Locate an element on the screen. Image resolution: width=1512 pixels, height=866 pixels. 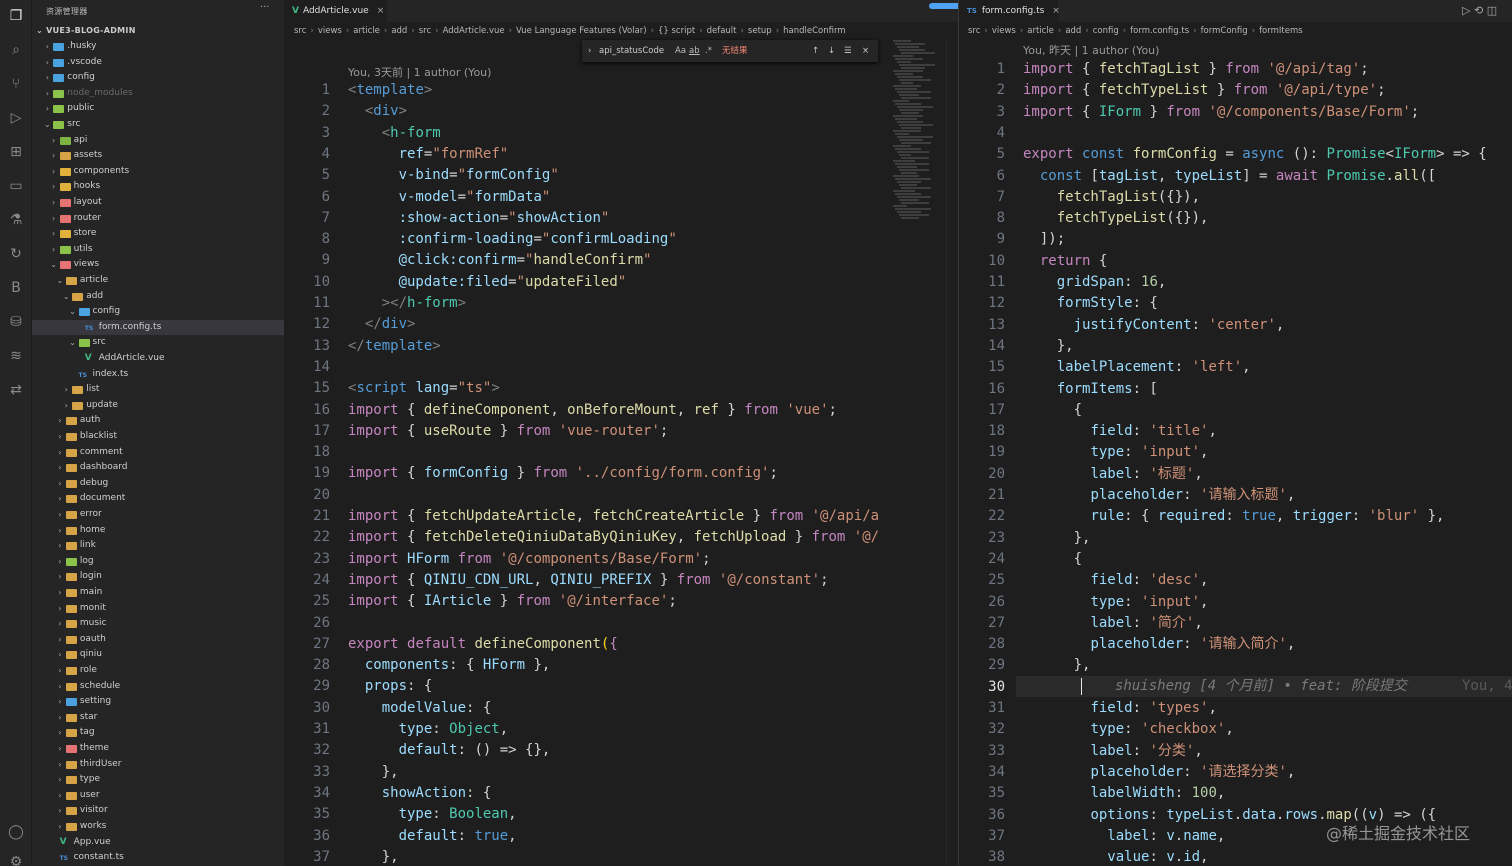
breadcrumb-item: formItems is located at coordinates (1281, 31).